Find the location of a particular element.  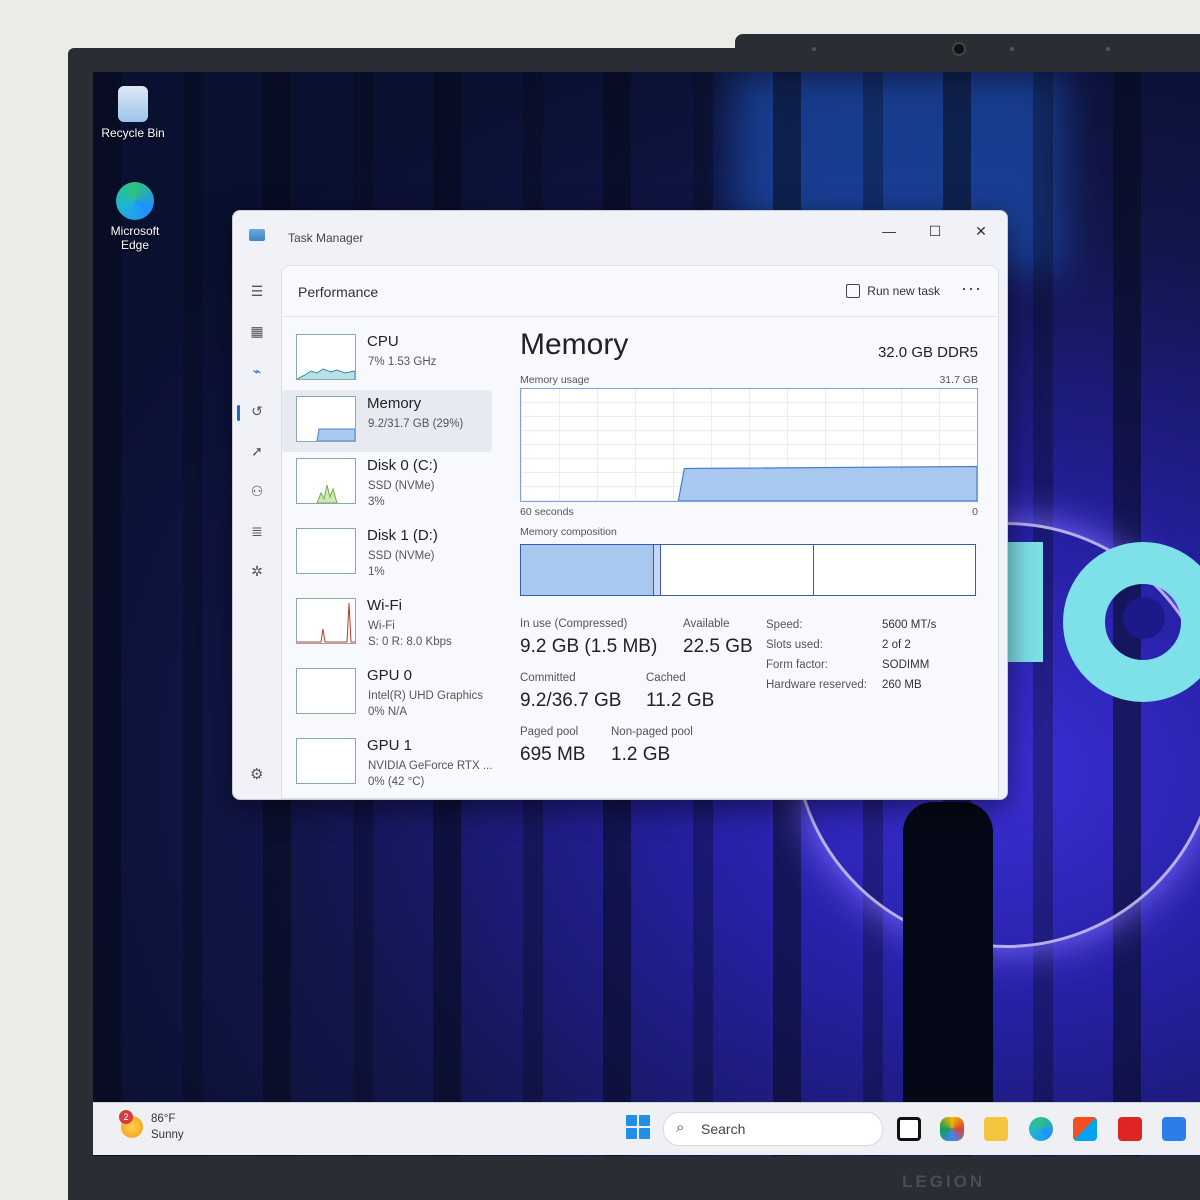

device-name: Wi-Fi is located at coordinates (384, 605).